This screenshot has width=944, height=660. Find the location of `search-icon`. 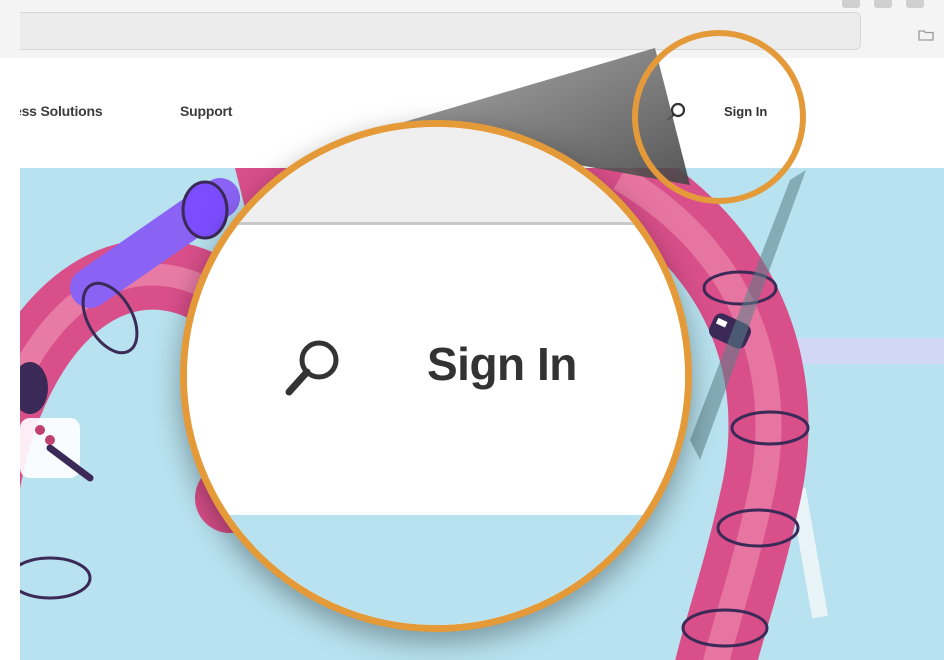

search-icon is located at coordinates (312, 368).